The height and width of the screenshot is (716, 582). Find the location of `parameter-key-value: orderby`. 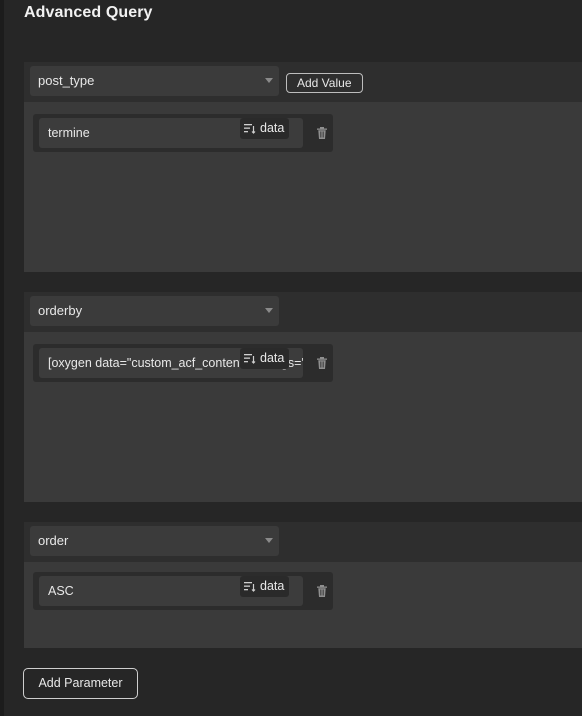

parameter-key-value: orderby is located at coordinates (60, 310).